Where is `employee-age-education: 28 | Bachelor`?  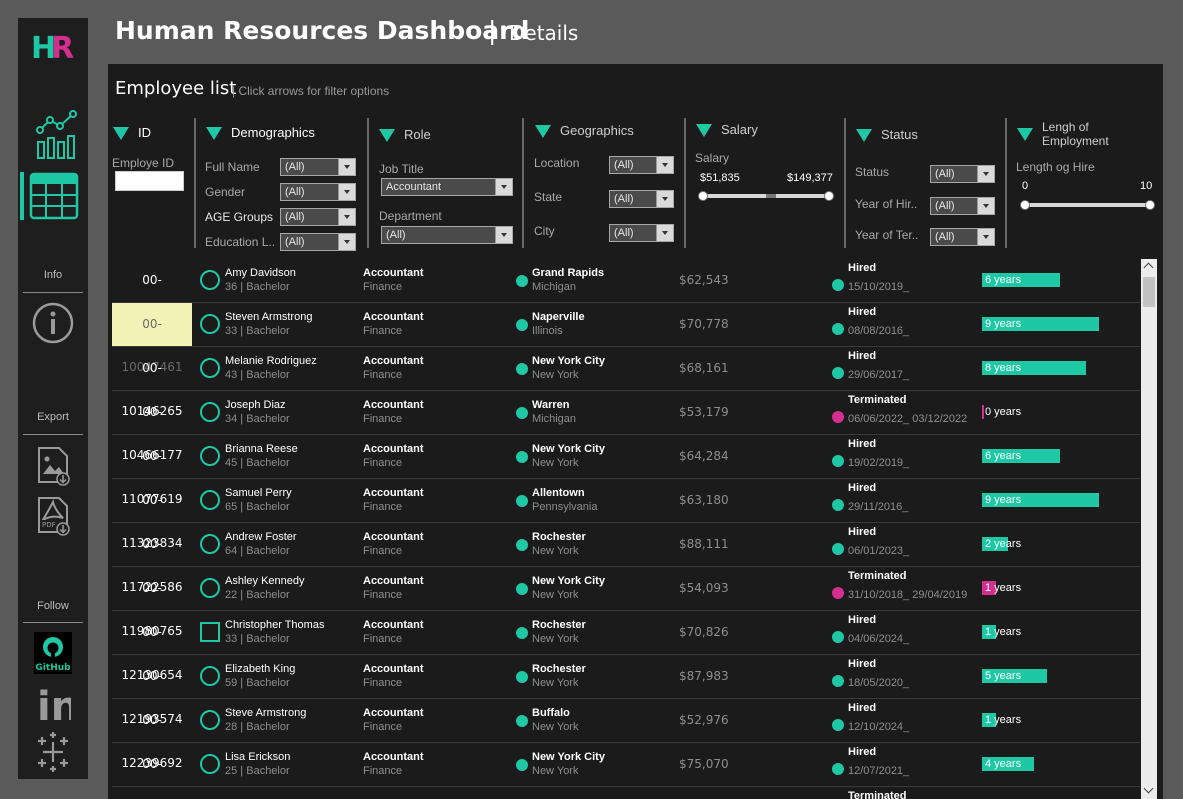
employee-age-education: 28 | Bachelor is located at coordinates (257, 727).